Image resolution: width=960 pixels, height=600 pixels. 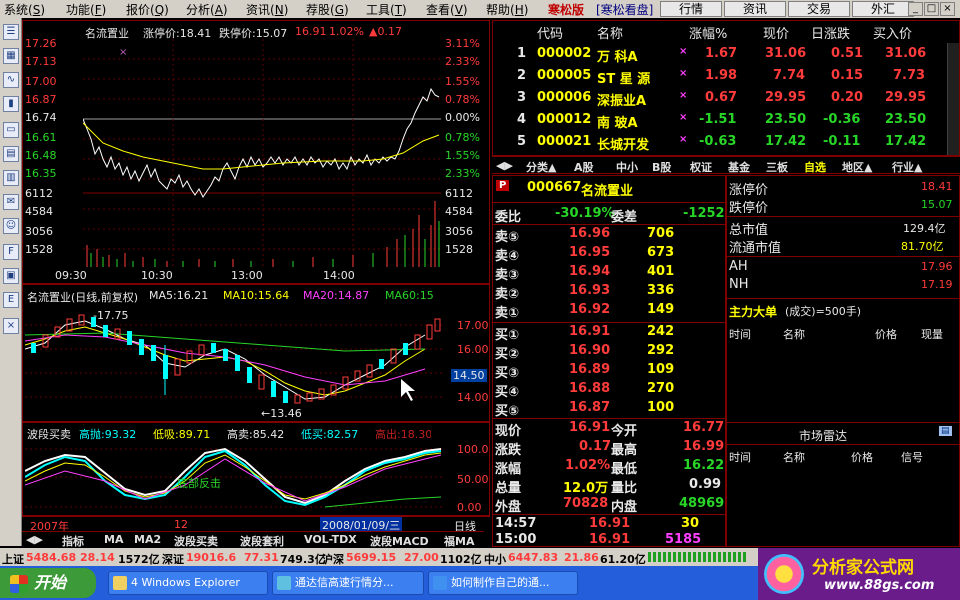 What do you see at coordinates (610, 32) in the screenshot?
I see `col-name: 名称` at bounding box center [610, 32].